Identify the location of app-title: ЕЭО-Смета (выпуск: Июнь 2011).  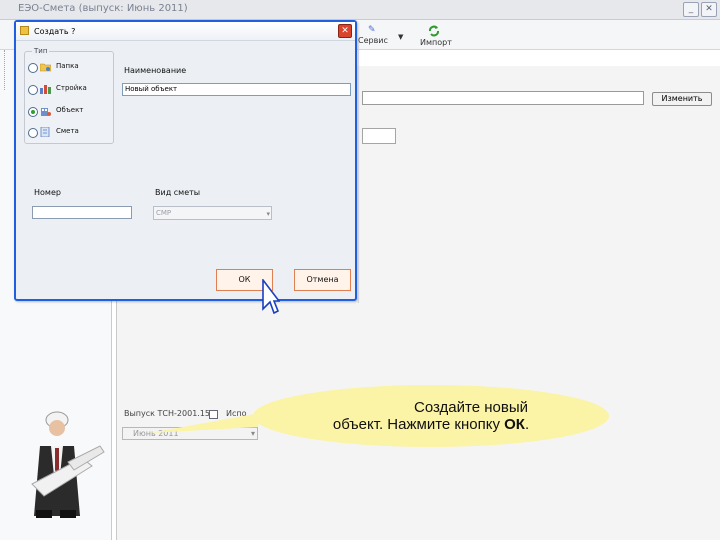
(103, 8).